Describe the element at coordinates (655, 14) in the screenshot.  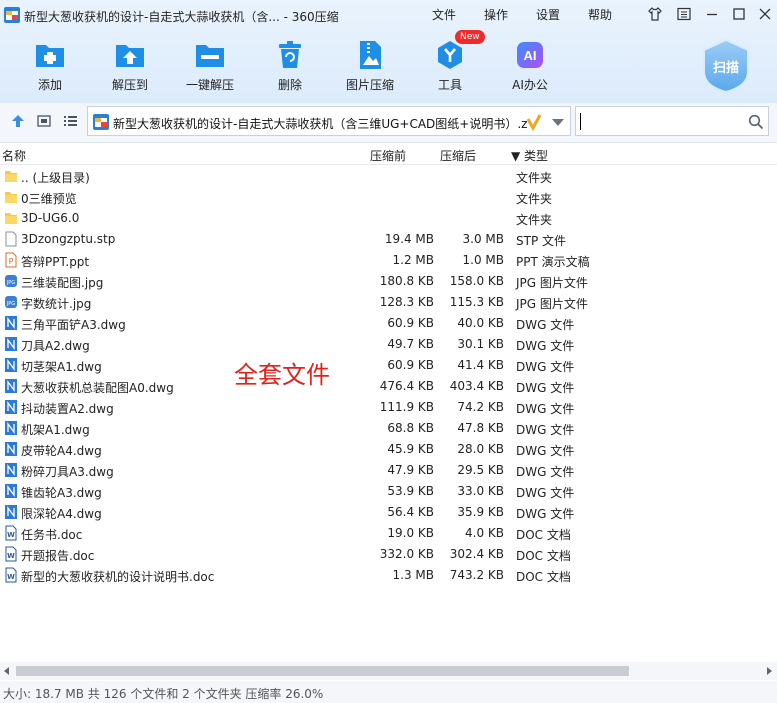
I see `skin-shirt-icon` at that location.